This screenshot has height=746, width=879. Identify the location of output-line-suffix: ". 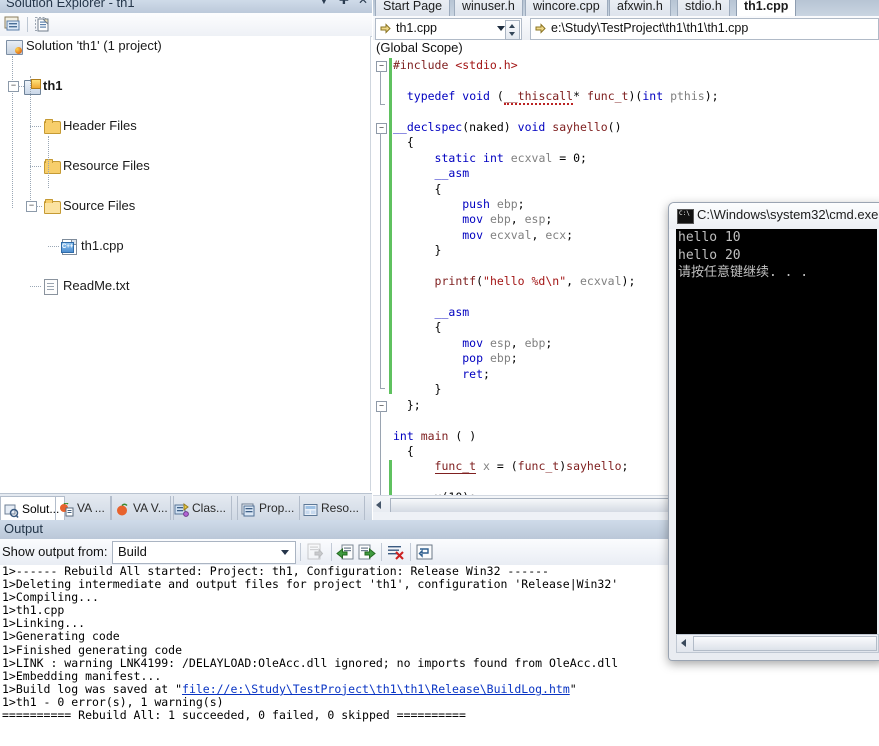
(573, 688).